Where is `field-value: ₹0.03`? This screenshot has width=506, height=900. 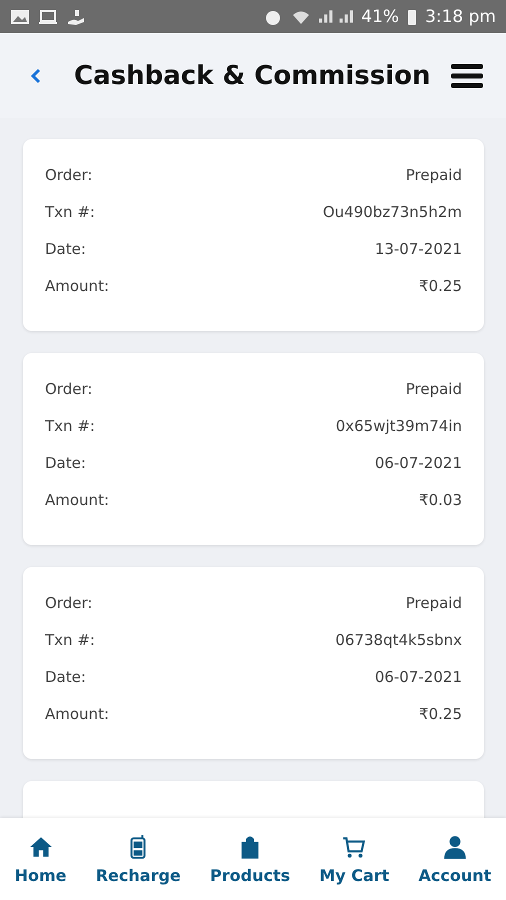
field-value: ₹0.03 is located at coordinates (440, 500).